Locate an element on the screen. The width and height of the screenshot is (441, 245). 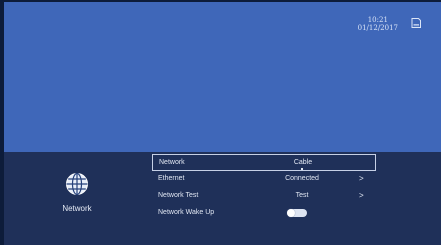
time-text: 10:21 is located at coordinates (377, 20).